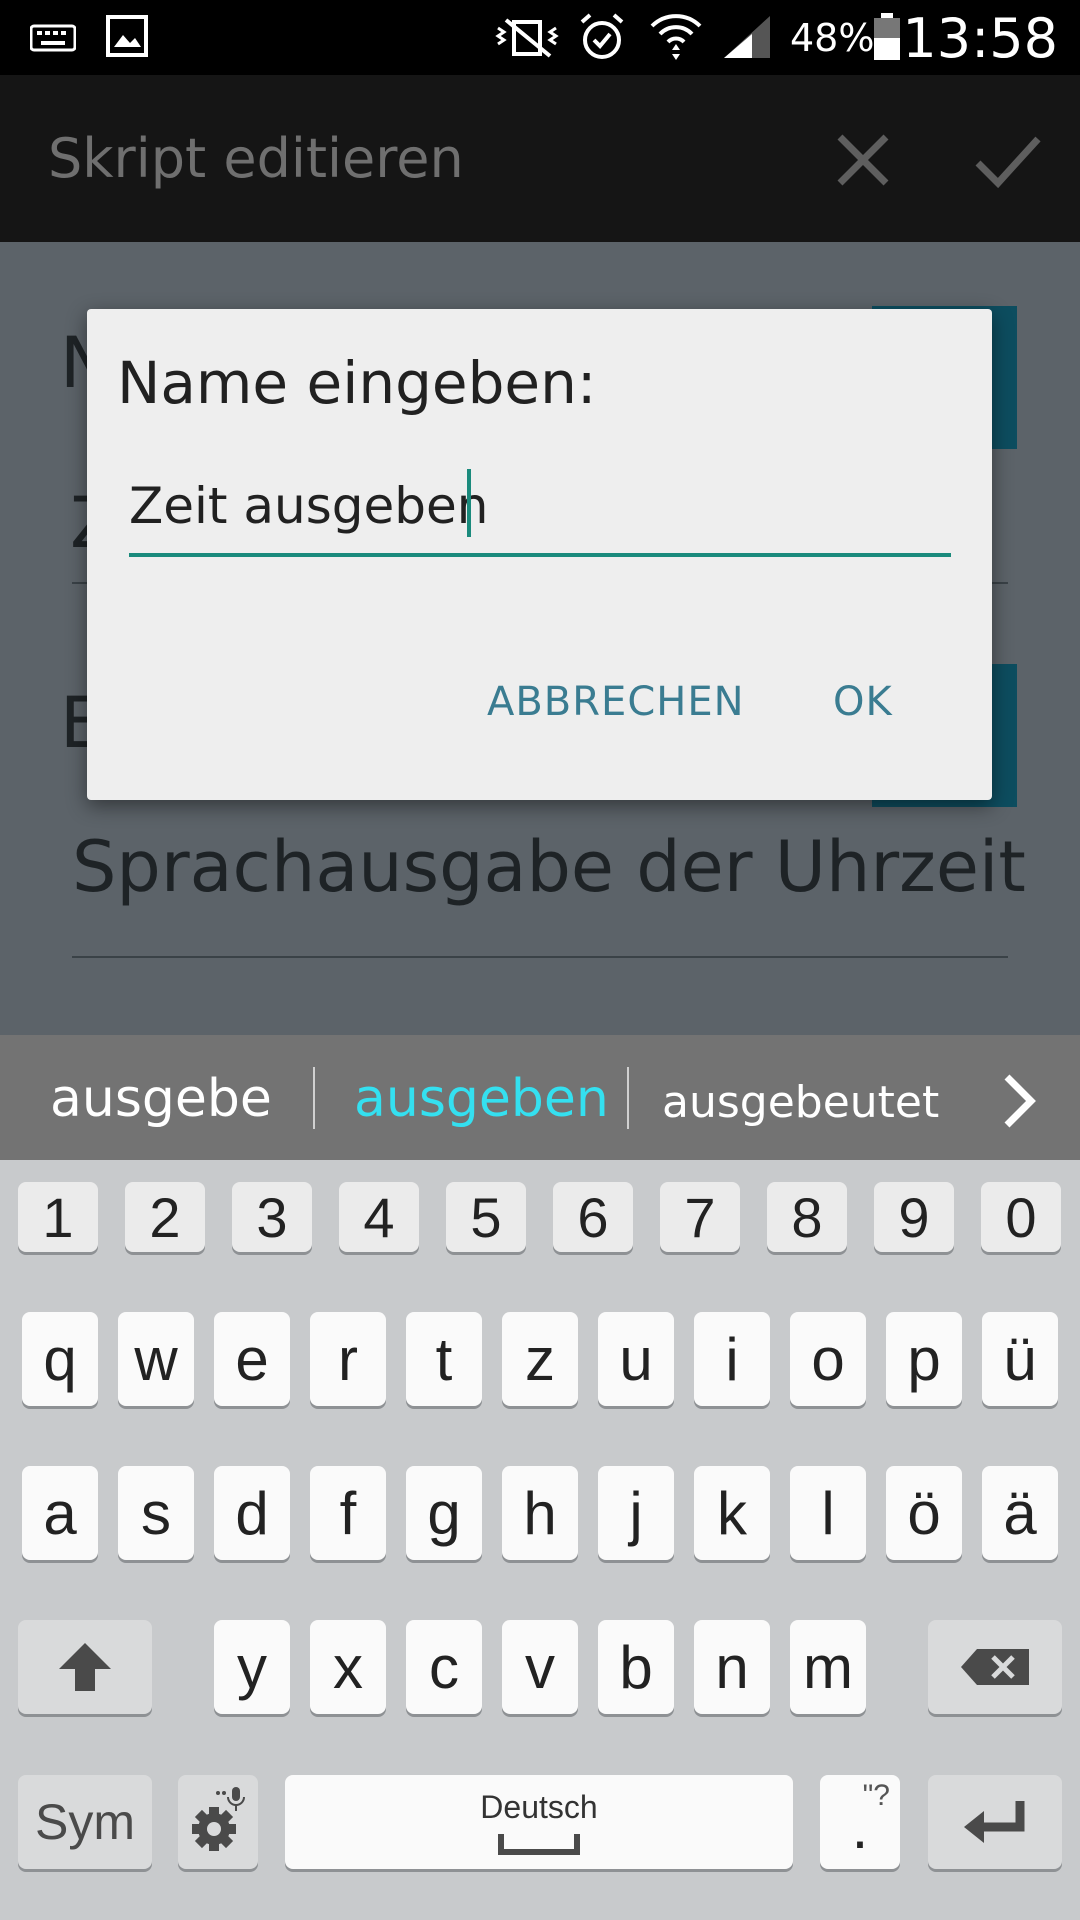 The image size is (1080, 1920). Describe the element at coordinates (469, 503) in the screenshot. I see `text-cursor` at that location.